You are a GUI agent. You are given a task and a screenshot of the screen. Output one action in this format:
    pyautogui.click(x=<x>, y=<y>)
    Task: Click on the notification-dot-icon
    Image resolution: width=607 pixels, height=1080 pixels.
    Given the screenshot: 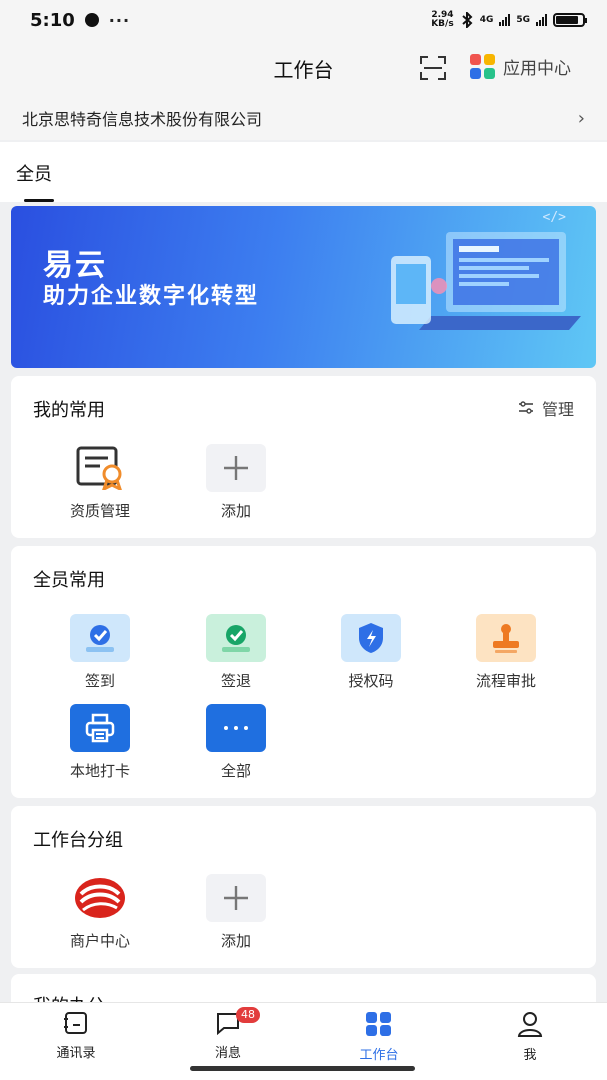 What is the action you would take?
    pyautogui.click(x=91, y=20)
    